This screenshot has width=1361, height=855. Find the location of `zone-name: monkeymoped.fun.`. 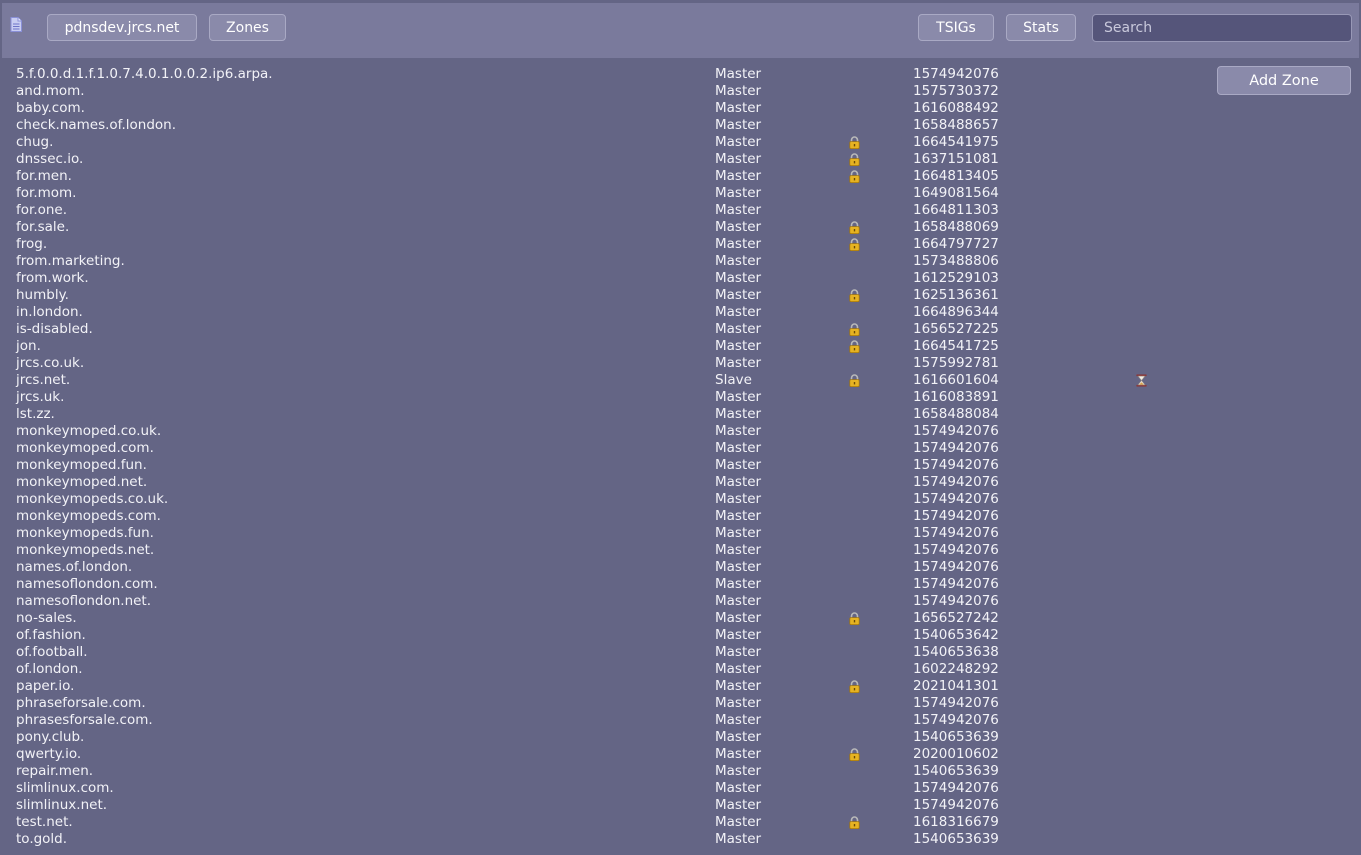

zone-name: monkeymoped.fun. is located at coordinates (81, 465).